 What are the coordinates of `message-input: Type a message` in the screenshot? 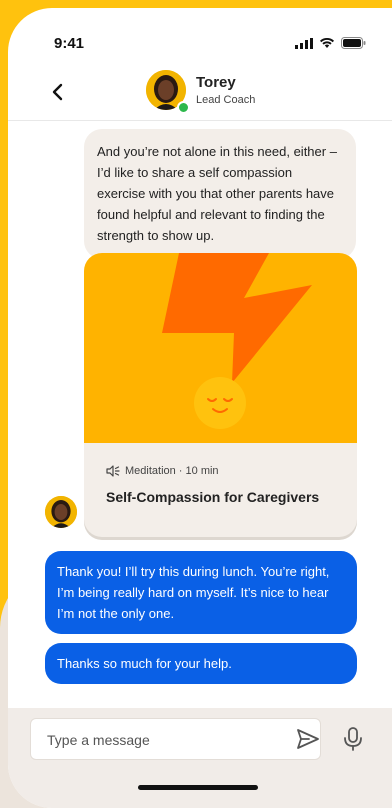 It's located at (175, 739).